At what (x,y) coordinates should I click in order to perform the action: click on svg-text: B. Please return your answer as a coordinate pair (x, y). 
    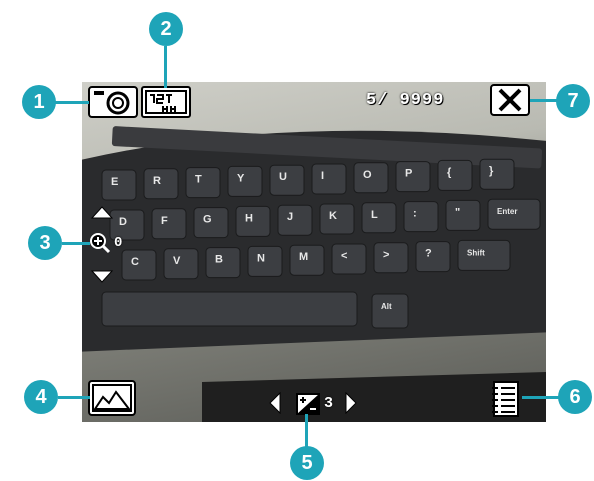
    Looking at the image, I should click on (219, 260).